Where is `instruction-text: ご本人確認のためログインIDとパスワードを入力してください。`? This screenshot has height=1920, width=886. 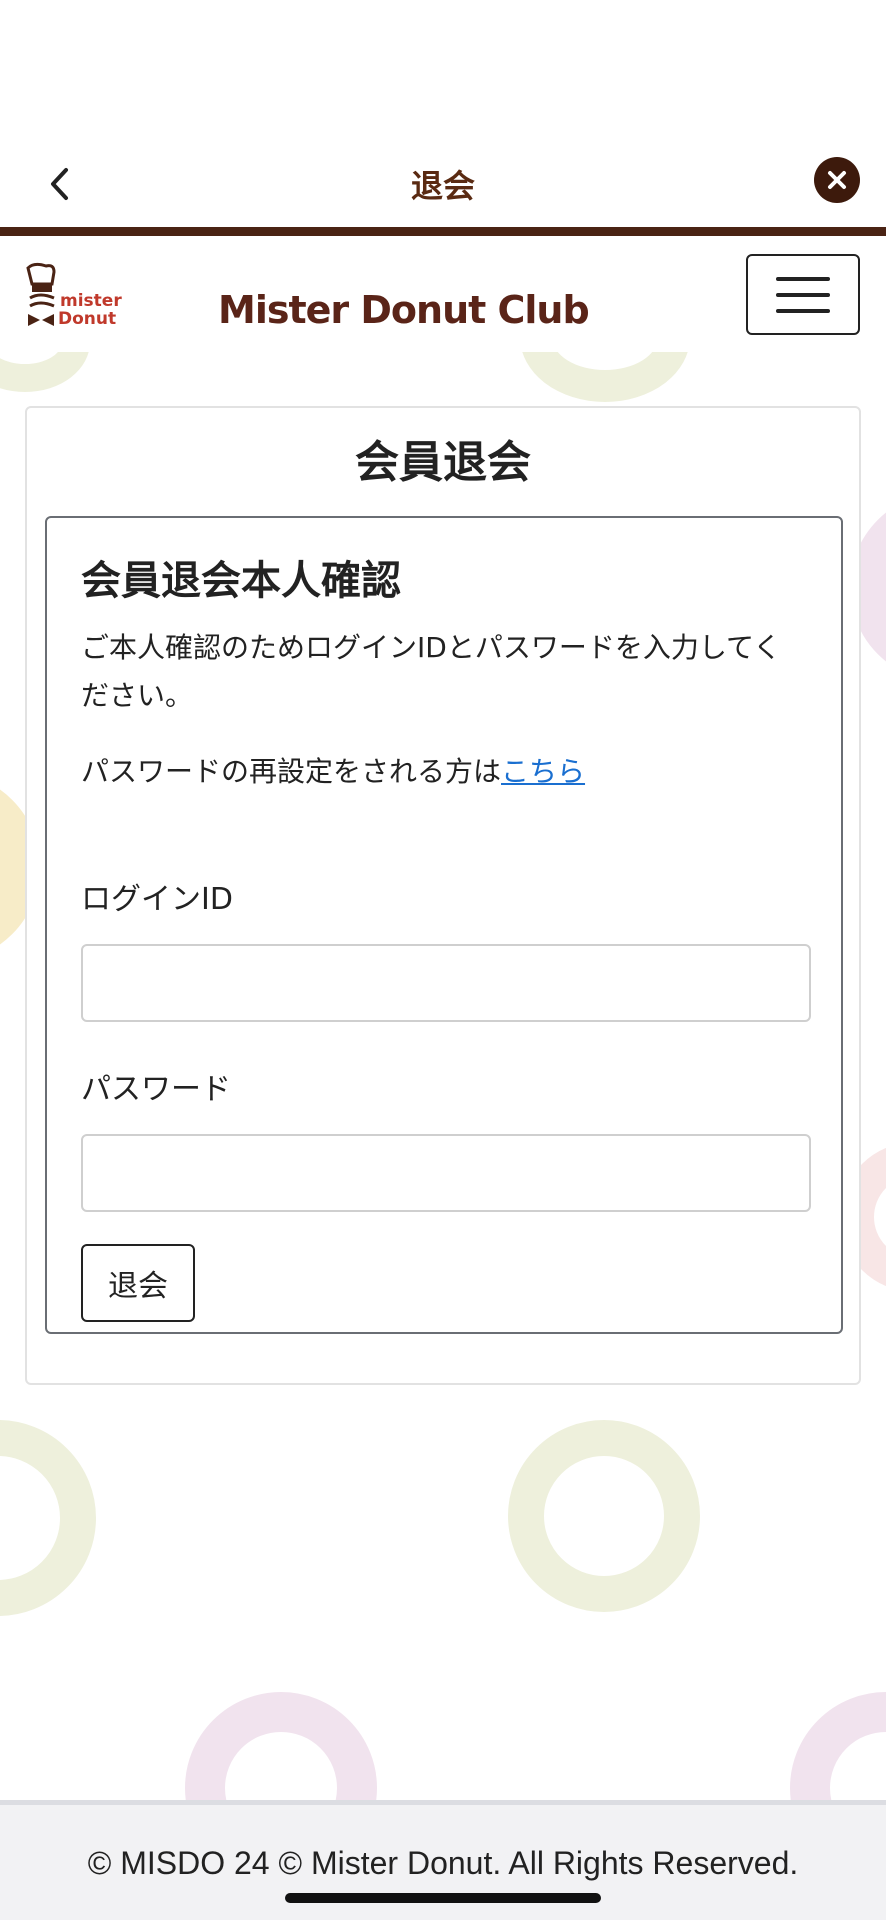
instruction-text: ご本人確認のためログインIDとパスワードを入力してください。 is located at coordinates (431, 671).